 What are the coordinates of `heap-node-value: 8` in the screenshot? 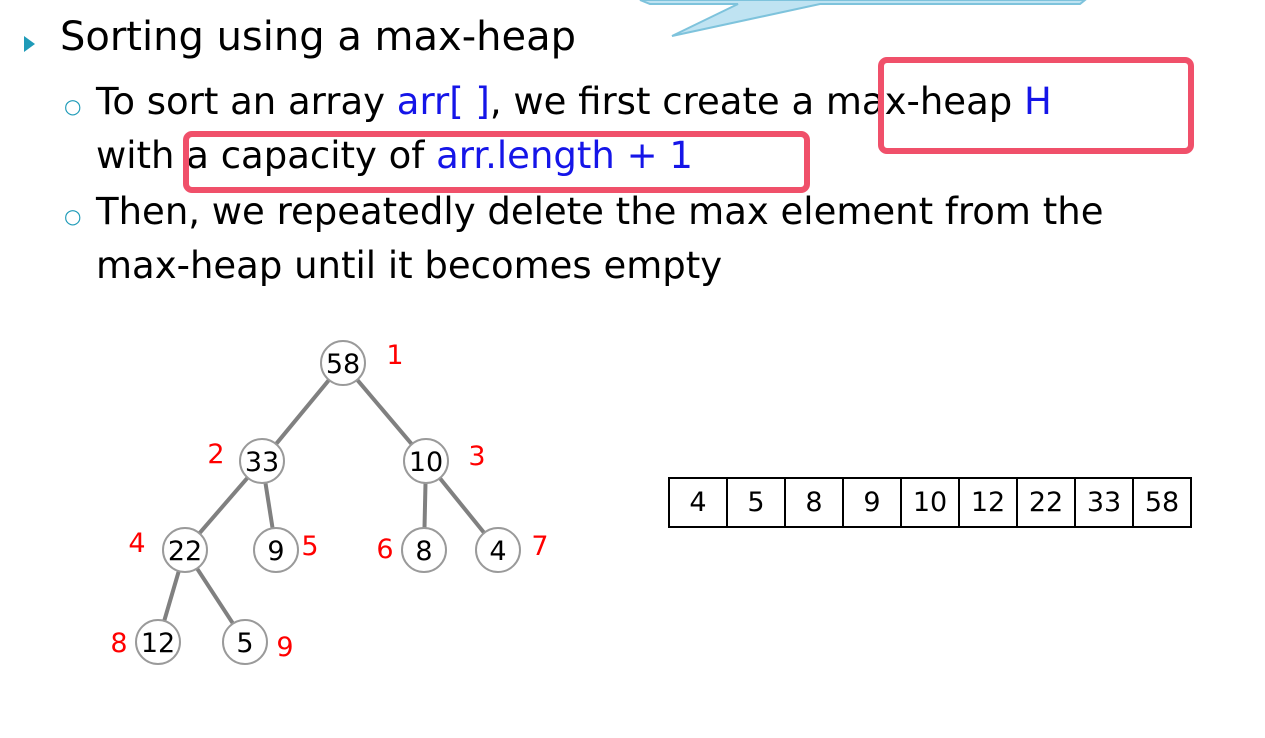 It's located at (423, 551).